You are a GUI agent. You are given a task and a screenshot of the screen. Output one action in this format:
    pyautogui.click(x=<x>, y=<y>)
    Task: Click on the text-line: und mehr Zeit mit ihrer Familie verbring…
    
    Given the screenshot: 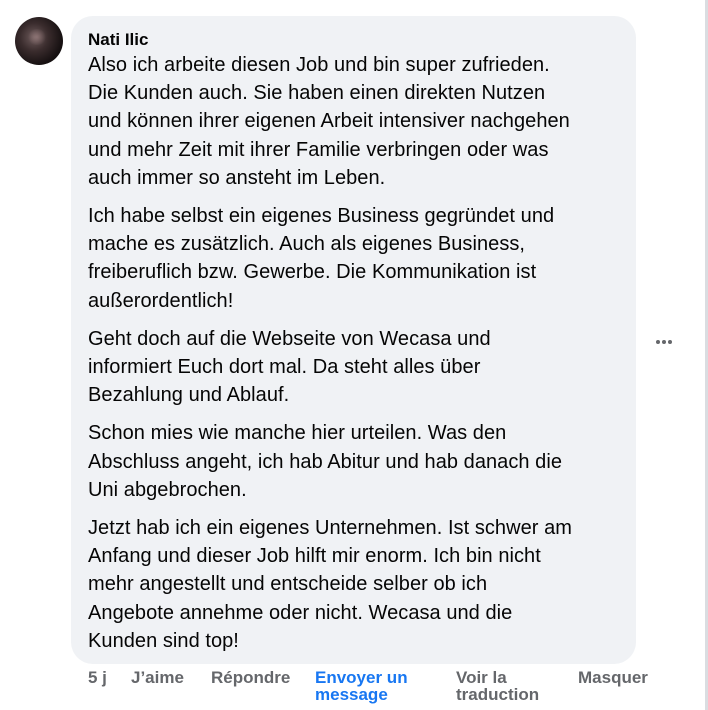 What is the action you would take?
    pyautogui.click(x=318, y=149)
    